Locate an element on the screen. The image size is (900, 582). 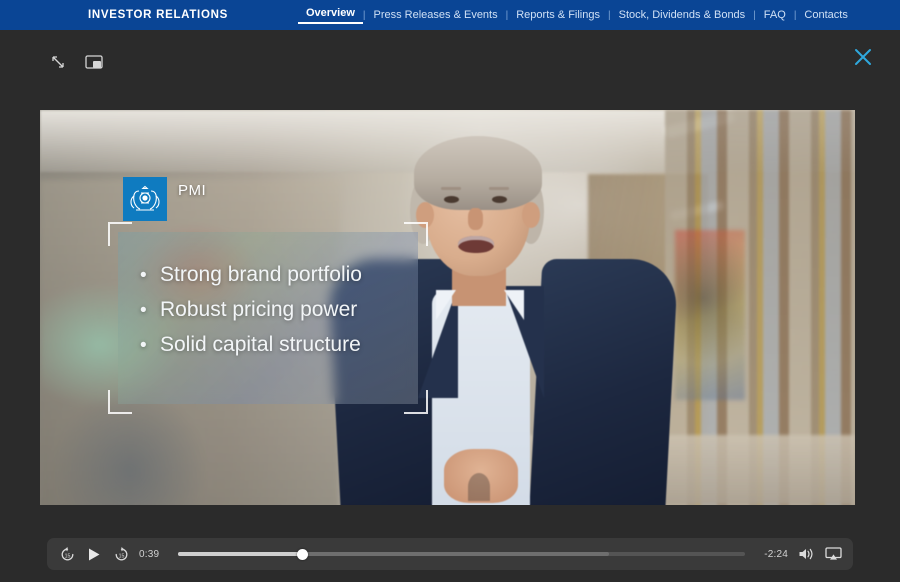
frame-bracket-bottom-right is located at coordinates (416, 402).